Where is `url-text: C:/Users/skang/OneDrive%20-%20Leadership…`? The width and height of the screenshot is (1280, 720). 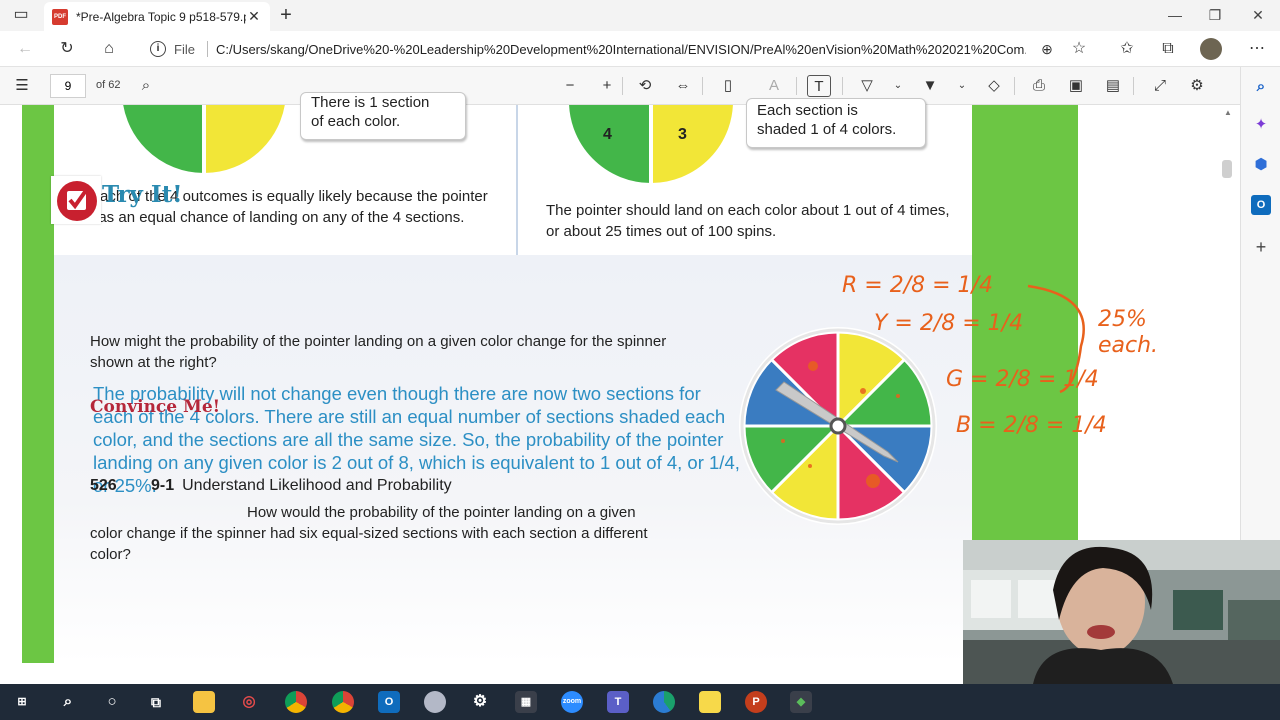
url-text: C:/Users/skang/OneDrive%20-%20Leadership… is located at coordinates (621, 49).